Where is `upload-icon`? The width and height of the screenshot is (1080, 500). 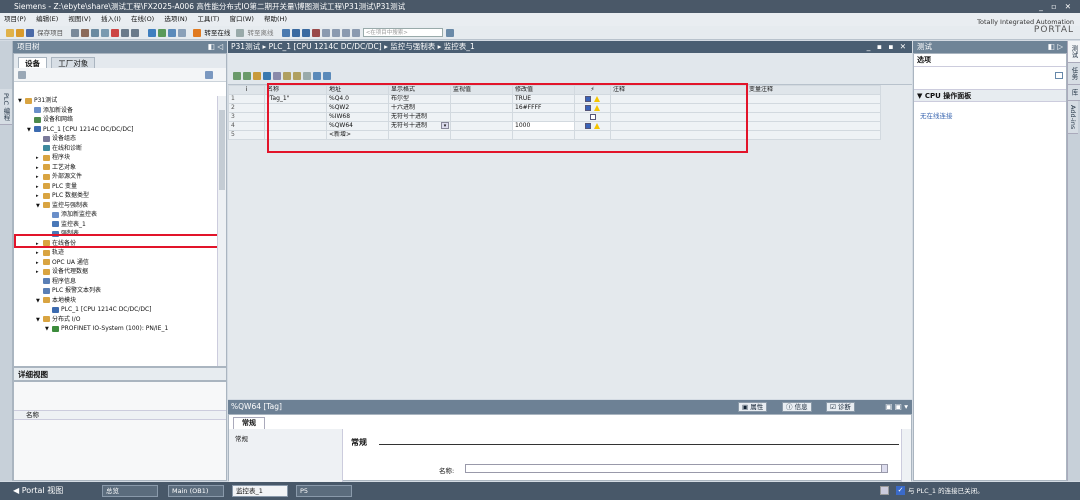
upload-icon is located at coordinates (172, 33).